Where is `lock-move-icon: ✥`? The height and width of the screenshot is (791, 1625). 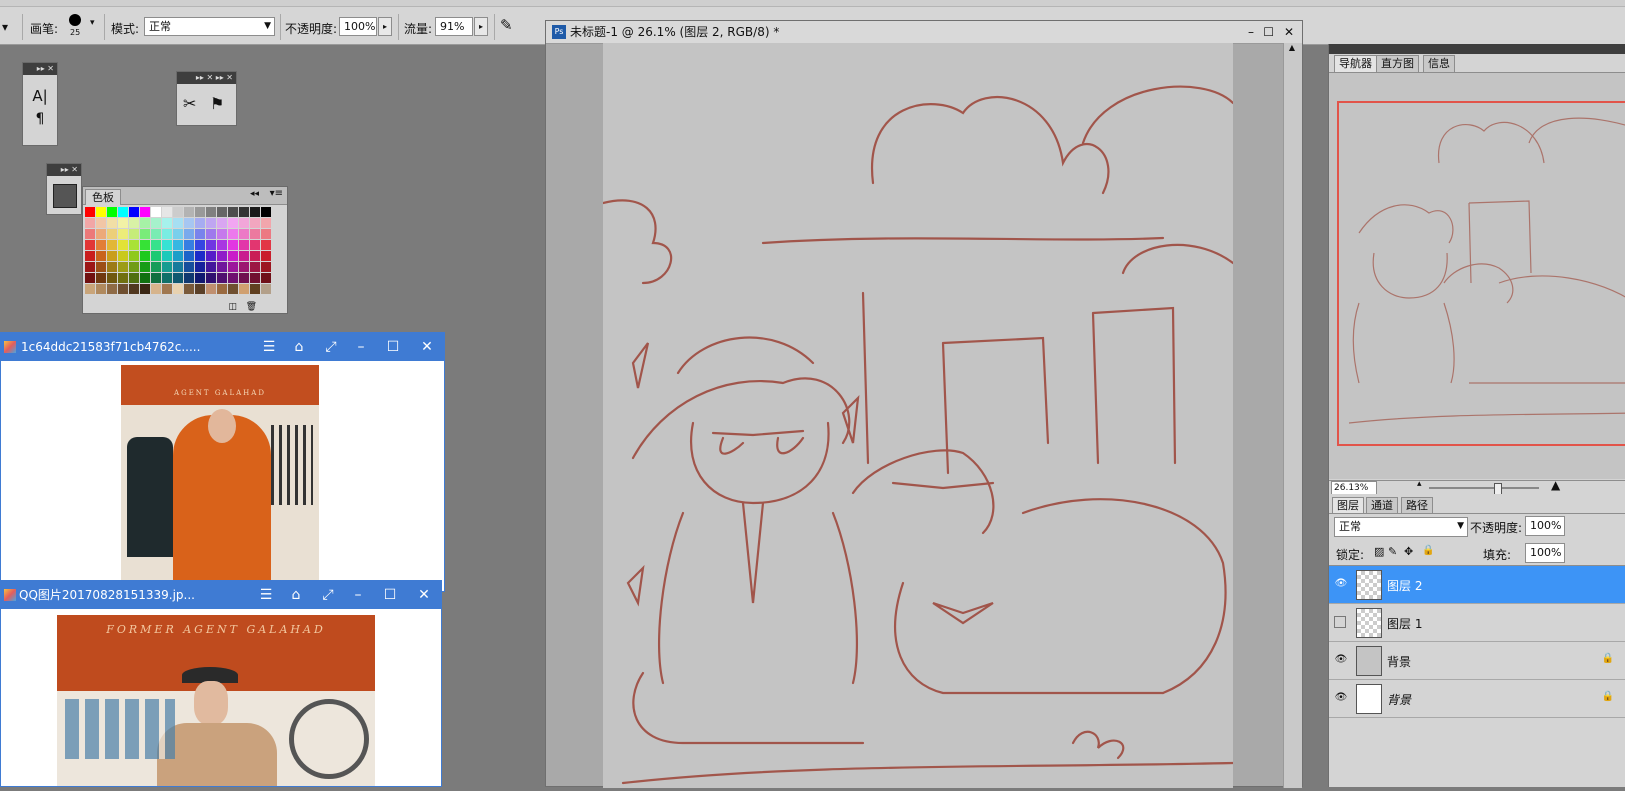
lock-move-icon: ✥ is located at coordinates (1408, 551).